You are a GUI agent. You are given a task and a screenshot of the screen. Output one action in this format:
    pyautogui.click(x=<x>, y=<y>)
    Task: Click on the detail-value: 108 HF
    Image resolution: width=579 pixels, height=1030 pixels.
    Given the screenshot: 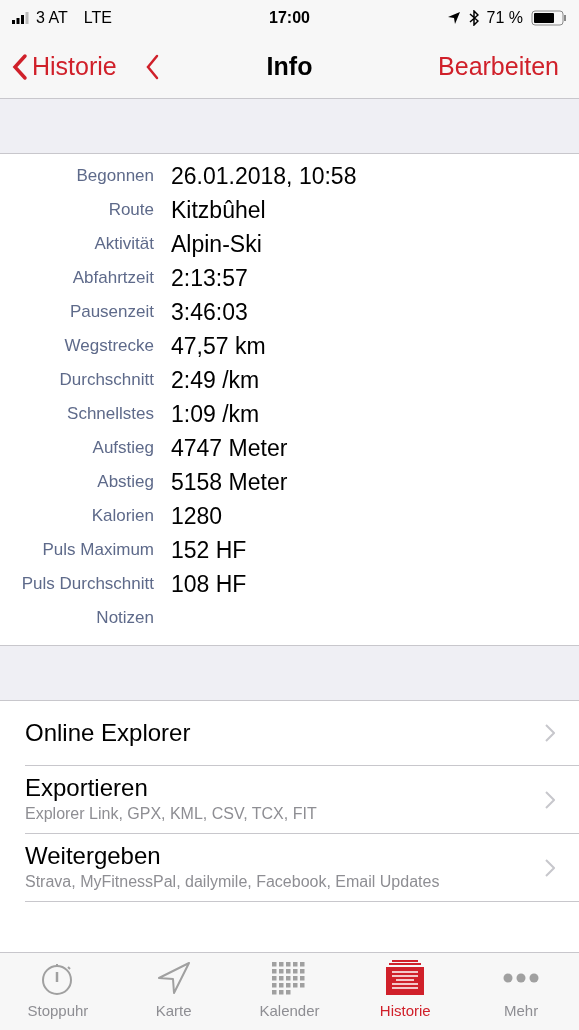 What is the action you would take?
    pyautogui.click(x=209, y=584)
    